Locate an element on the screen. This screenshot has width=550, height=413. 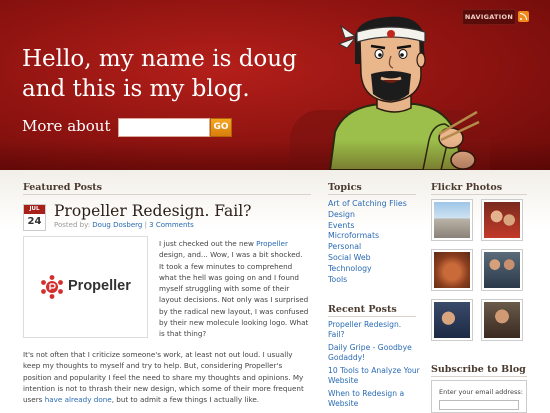
flickr-heading: Flickr Photos is located at coordinates (467, 187).